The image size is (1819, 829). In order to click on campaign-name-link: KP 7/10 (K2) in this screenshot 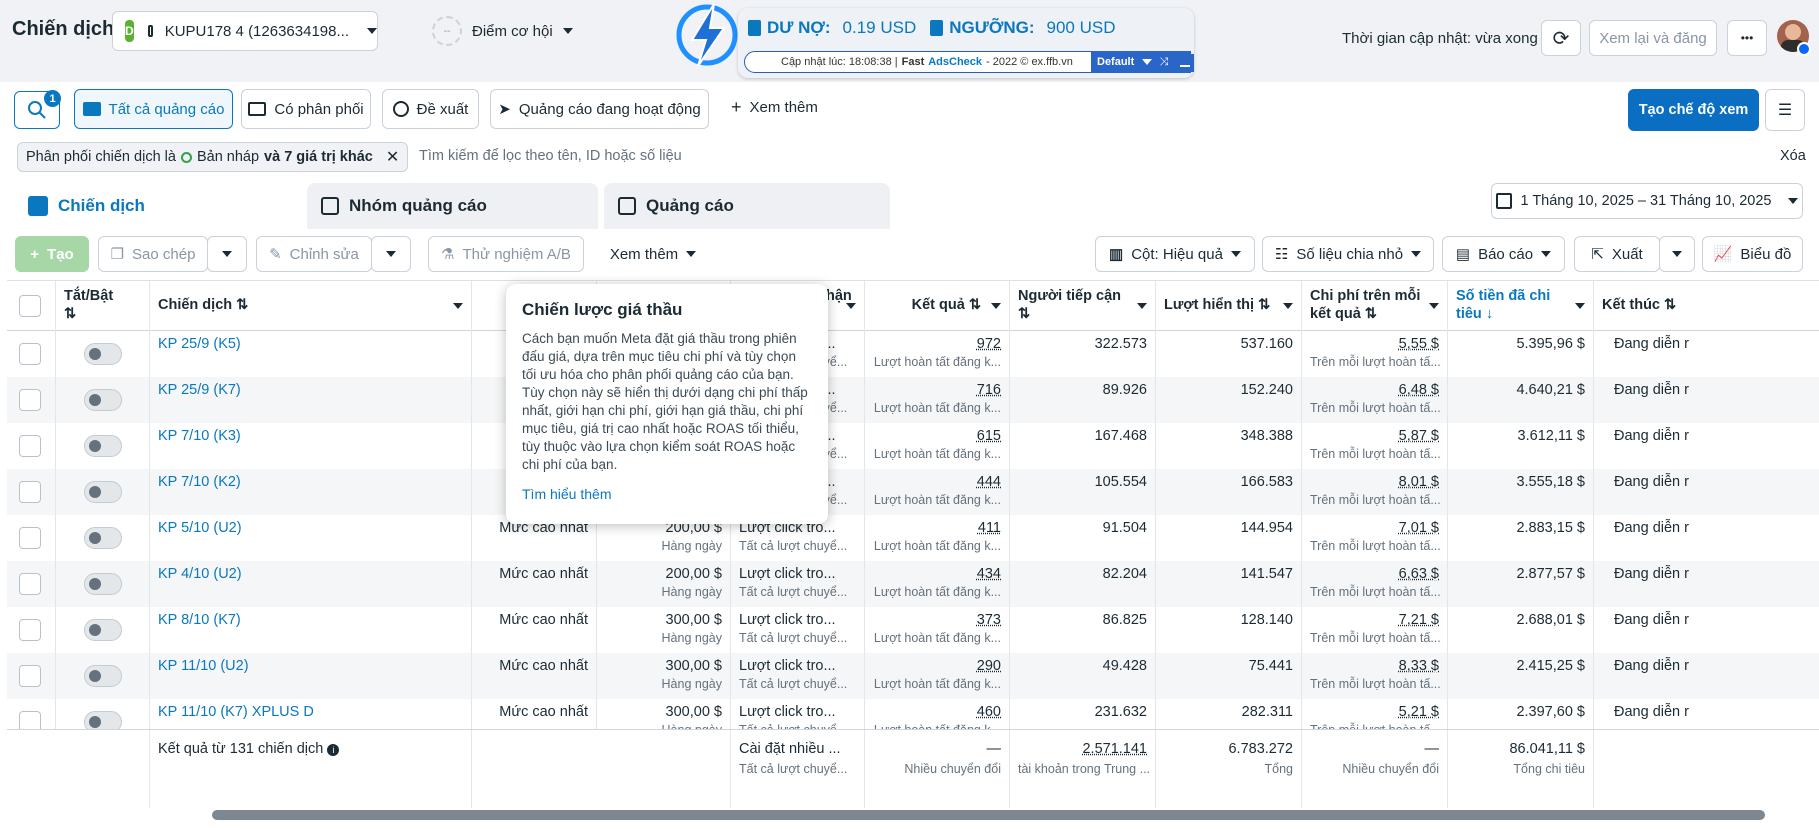, I will do `click(311, 492)`.